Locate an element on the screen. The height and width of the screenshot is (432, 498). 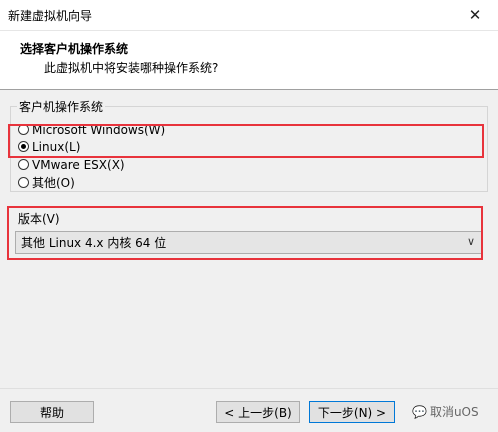
radio-label: 其他(O) is located at coordinates (53, 183).